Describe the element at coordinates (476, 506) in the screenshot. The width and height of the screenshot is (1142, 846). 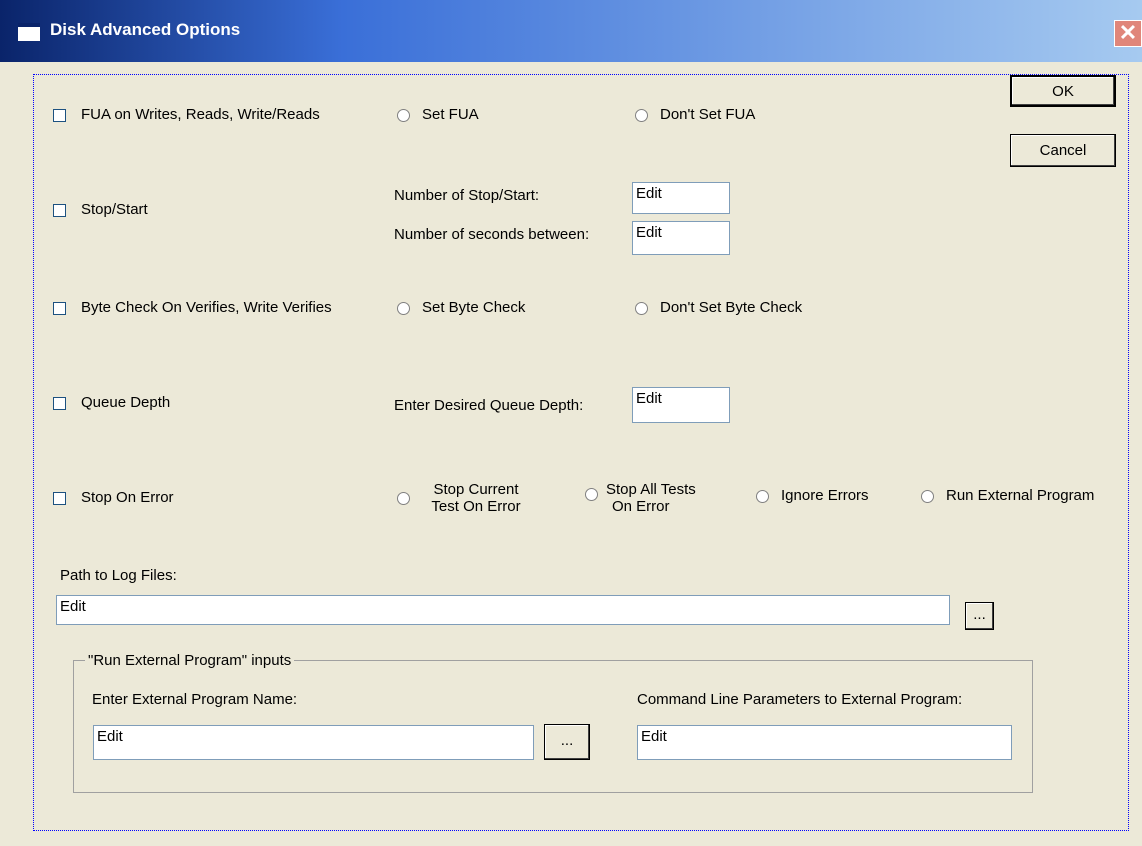
I see `stop-current-line2: Test On Error` at that location.